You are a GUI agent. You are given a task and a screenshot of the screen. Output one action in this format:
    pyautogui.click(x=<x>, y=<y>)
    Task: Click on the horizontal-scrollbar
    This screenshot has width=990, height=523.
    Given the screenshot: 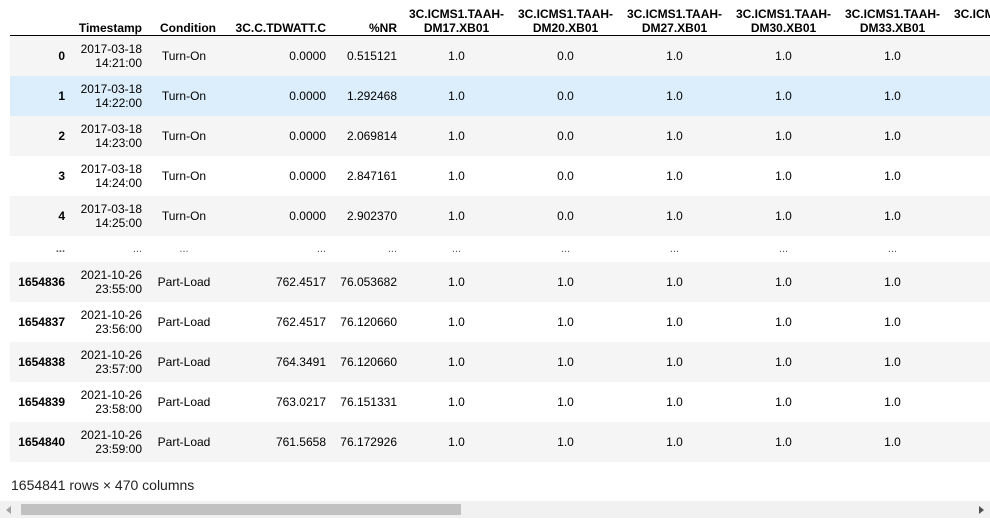 What is the action you would take?
    pyautogui.click(x=495, y=509)
    